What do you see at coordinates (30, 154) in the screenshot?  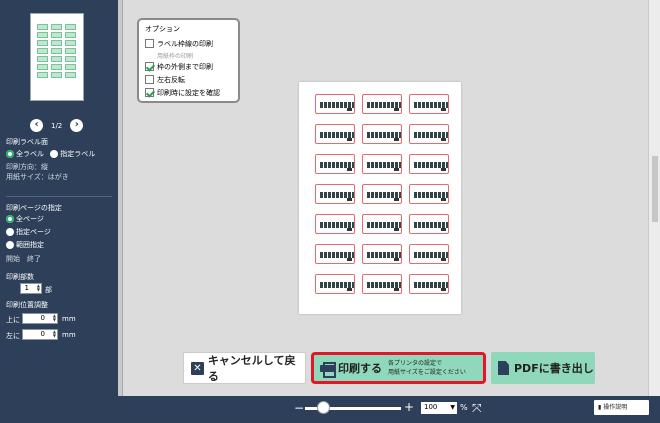 I see `all-labels-label: 全ラベル` at bounding box center [30, 154].